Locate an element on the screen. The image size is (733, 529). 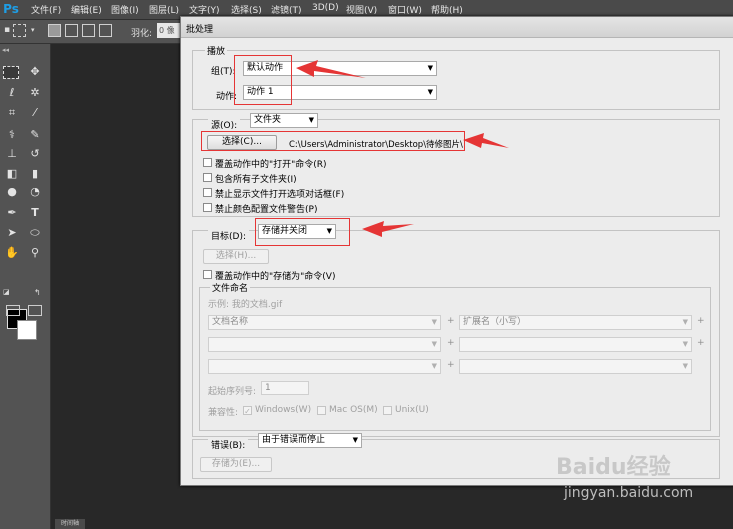
watermark-brand: Baidu经验 is located at coordinates (613, 467).